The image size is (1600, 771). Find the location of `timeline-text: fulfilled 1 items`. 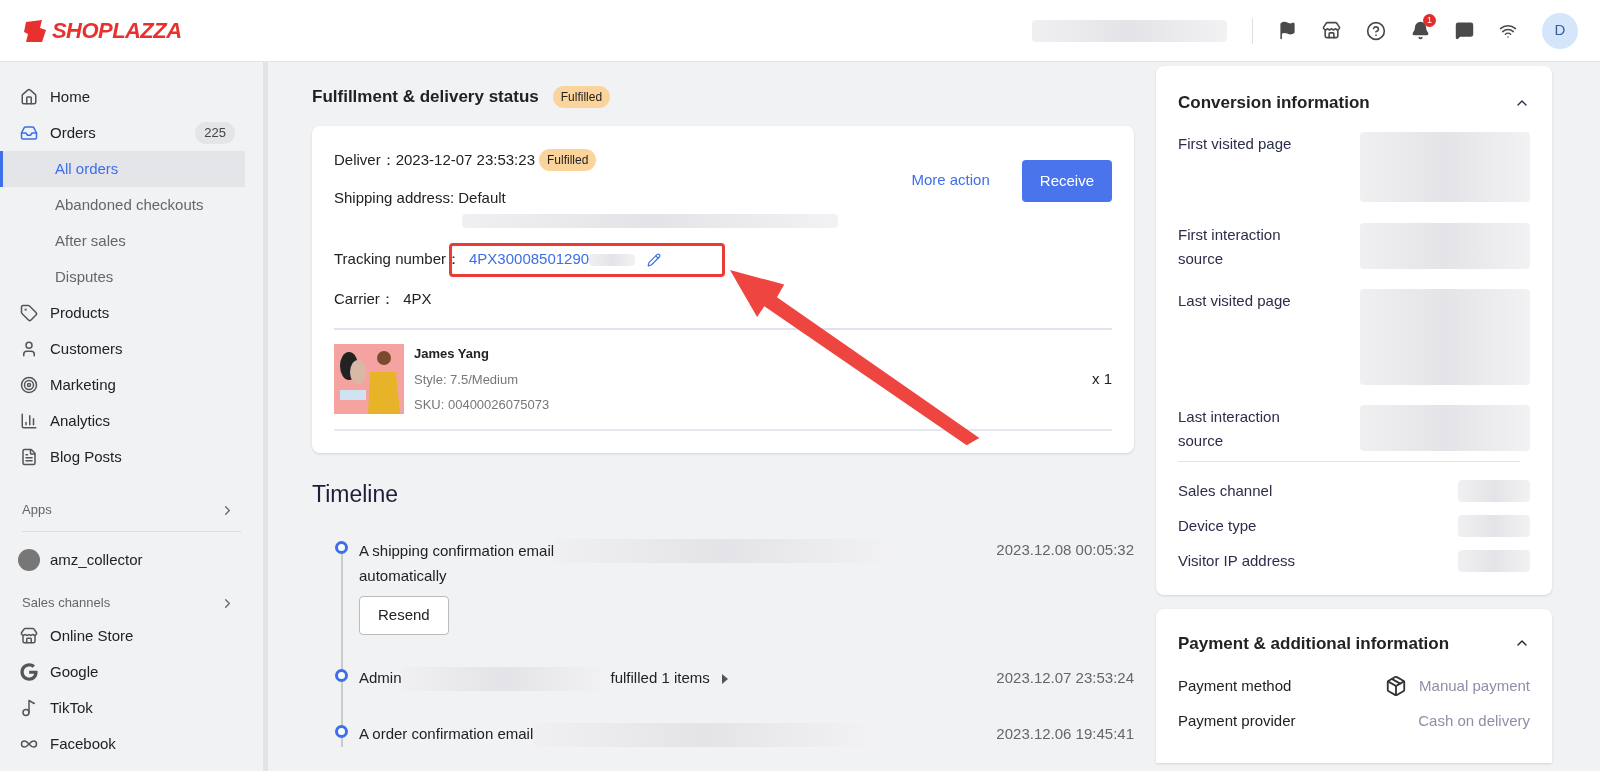

timeline-text: fulfilled 1 items is located at coordinates (660, 678).